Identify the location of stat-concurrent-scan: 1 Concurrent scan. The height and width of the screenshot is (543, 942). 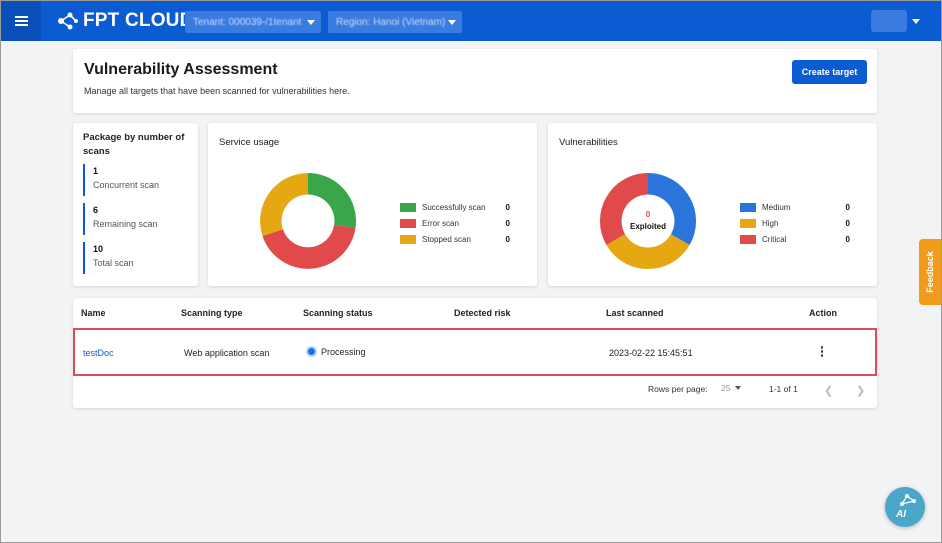
(121, 180).